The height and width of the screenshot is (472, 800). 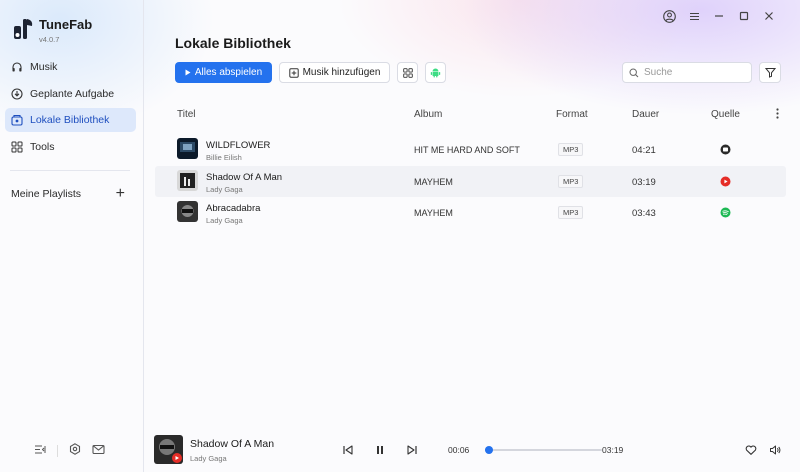 I want to click on play-all-label: Alles abspielen, so click(x=228, y=72).